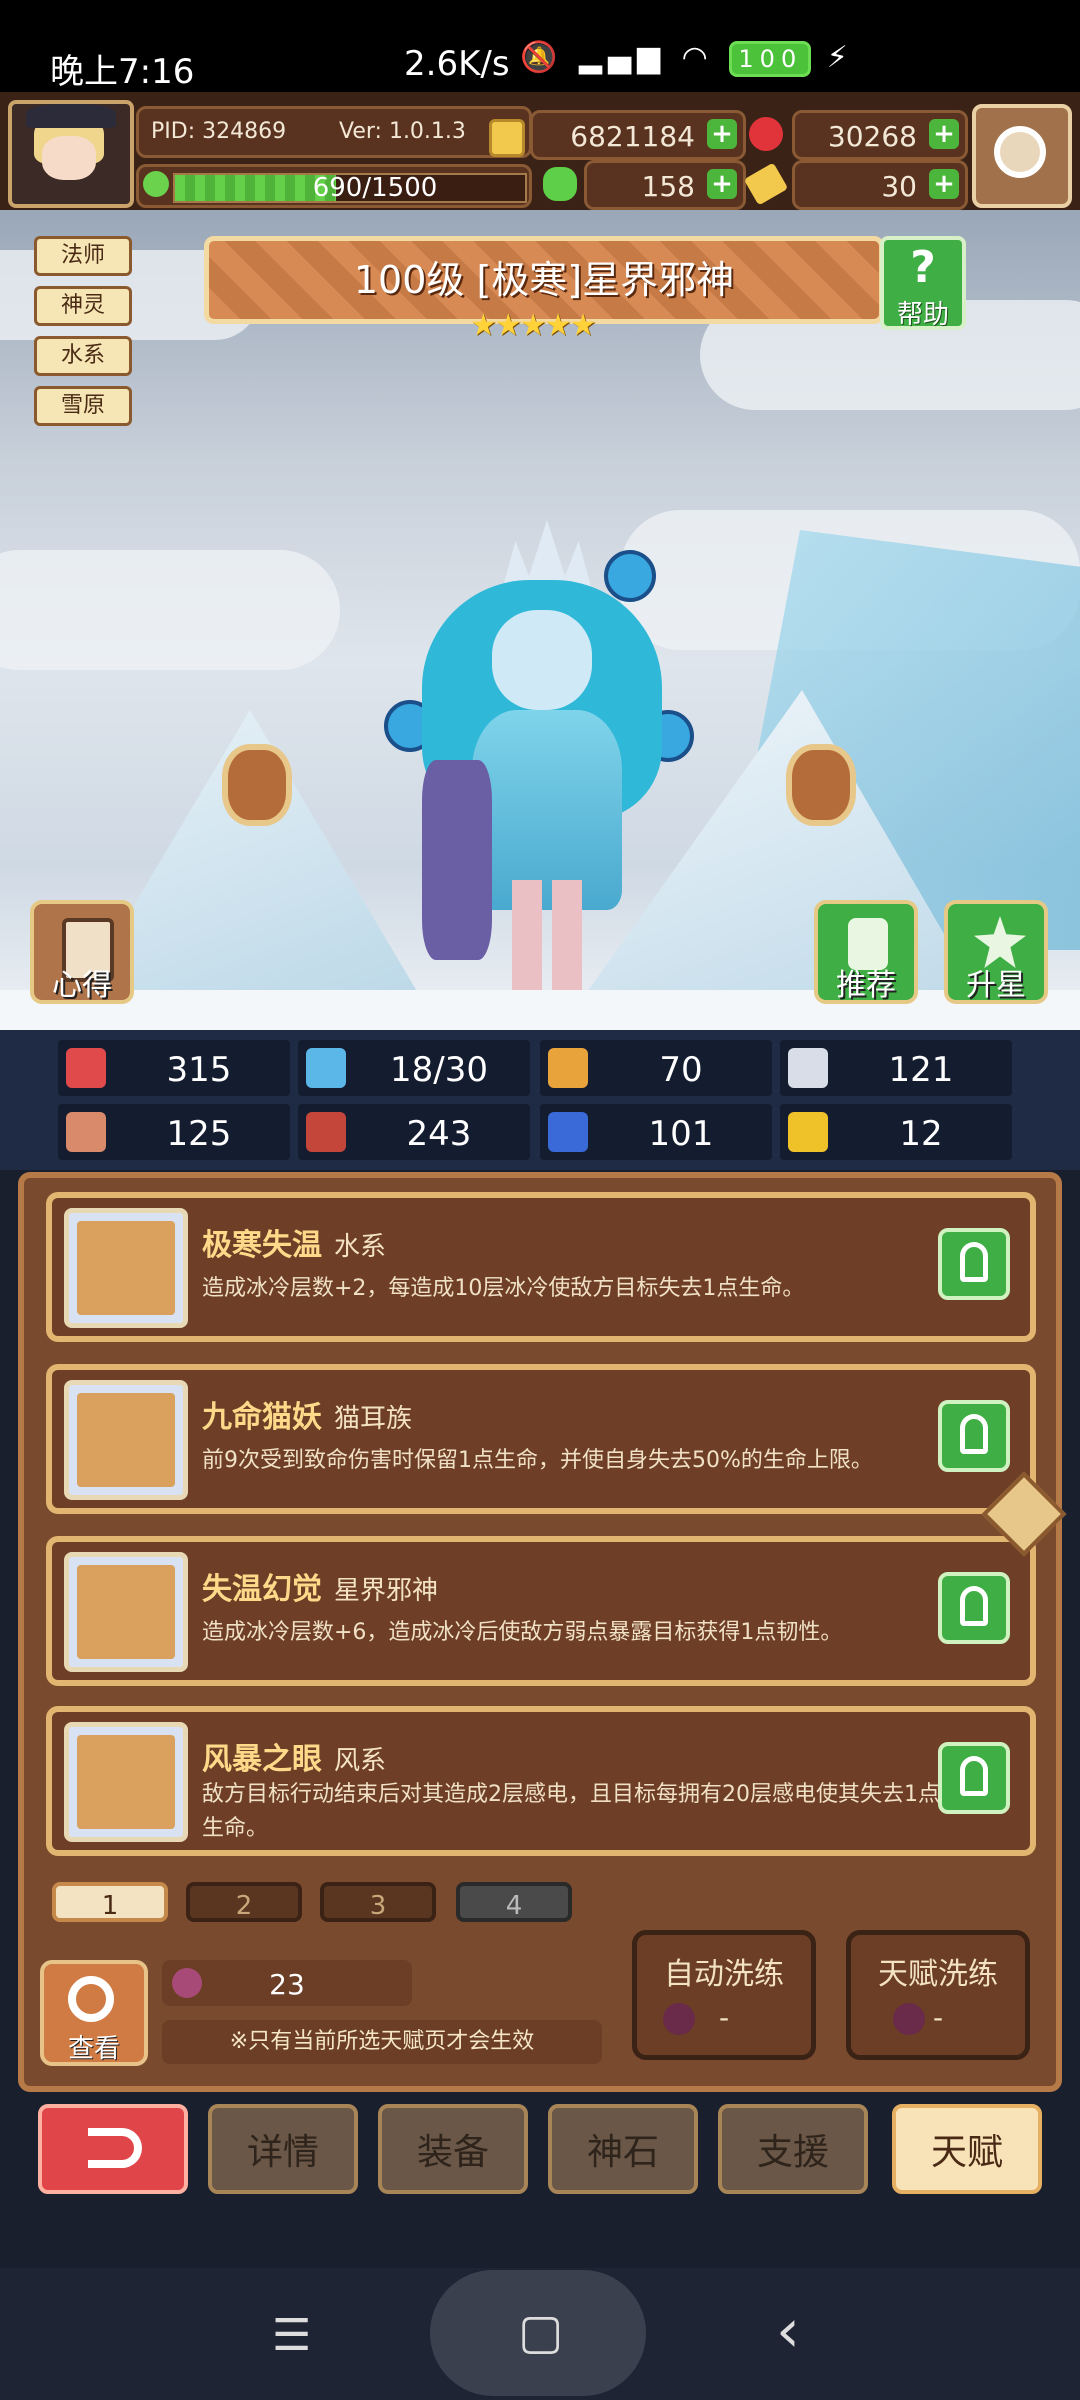 The image size is (1080, 2400). I want to click on return-arrow-icon, so click(115, 2148).